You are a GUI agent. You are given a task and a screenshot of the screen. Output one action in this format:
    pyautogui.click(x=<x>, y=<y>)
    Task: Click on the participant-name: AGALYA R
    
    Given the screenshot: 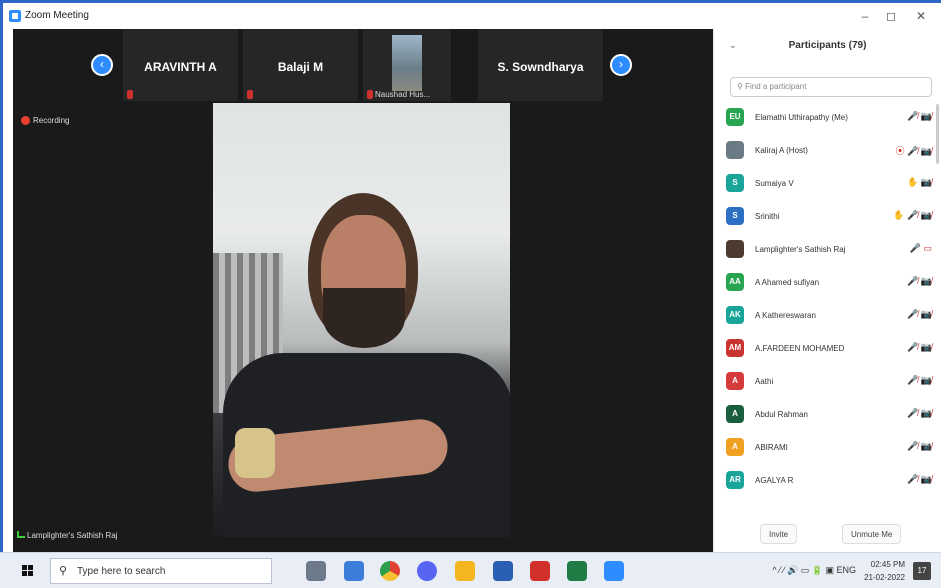 What is the action you would take?
    pyautogui.click(x=774, y=480)
    